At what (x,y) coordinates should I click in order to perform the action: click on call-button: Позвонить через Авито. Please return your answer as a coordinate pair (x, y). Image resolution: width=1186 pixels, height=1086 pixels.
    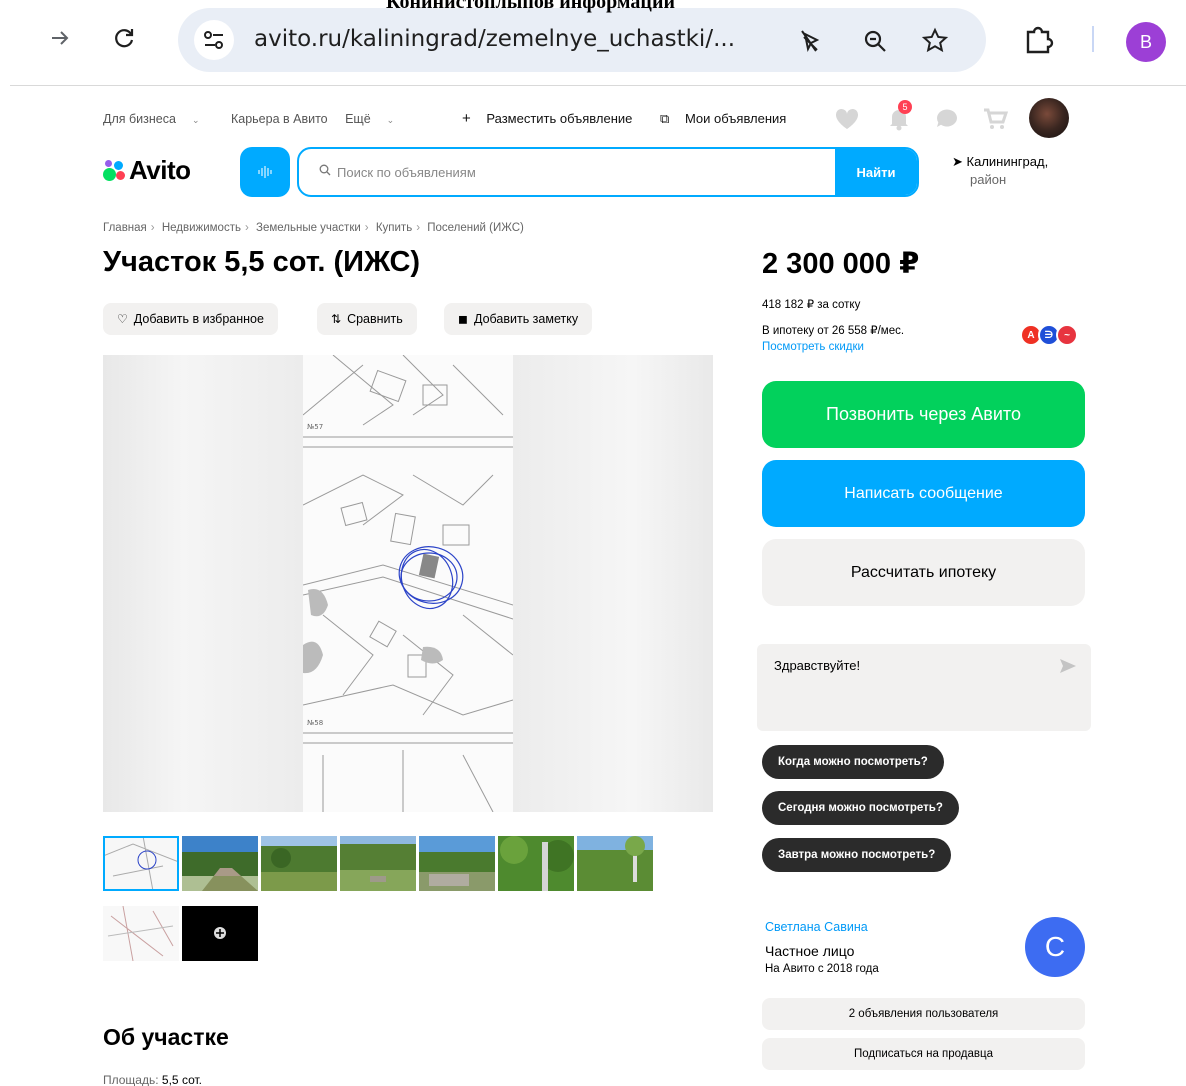
    Looking at the image, I should click on (923, 414).